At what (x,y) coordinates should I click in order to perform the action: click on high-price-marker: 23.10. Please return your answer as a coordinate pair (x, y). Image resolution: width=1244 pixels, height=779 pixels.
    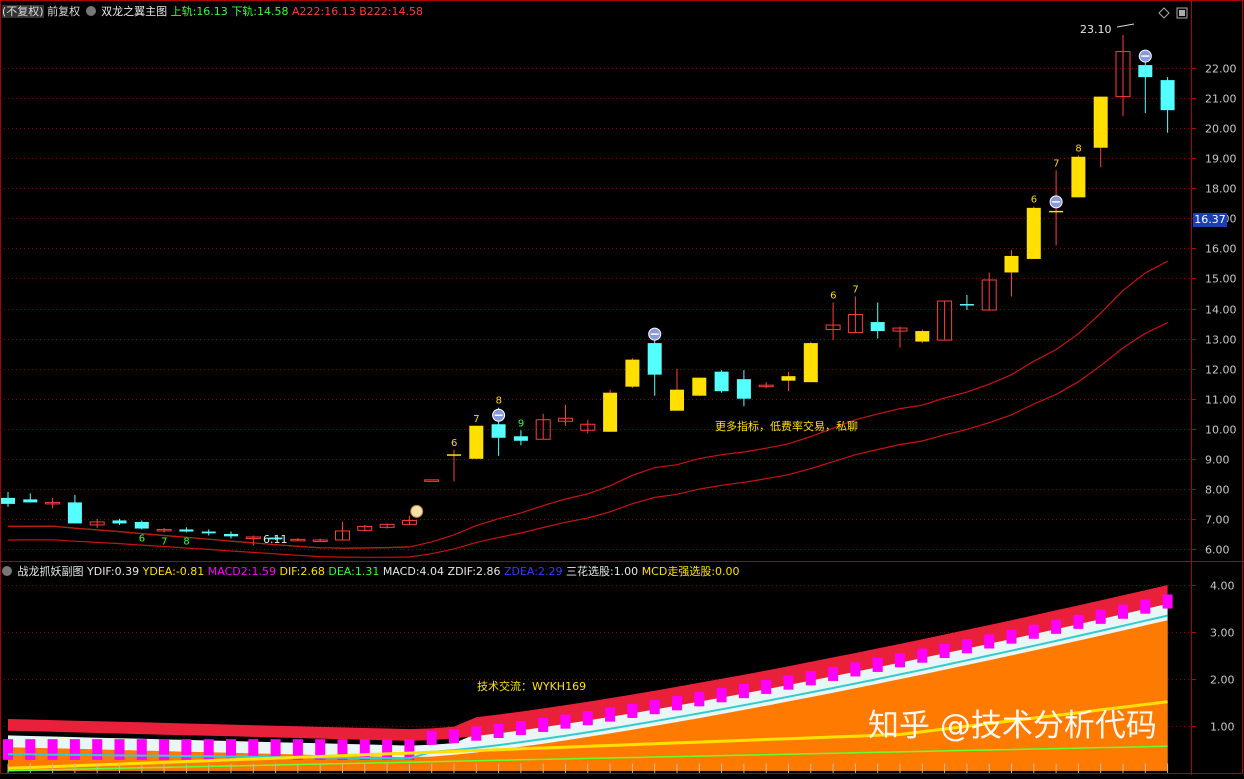
    Looking at the image, I should click on (1096, 29).